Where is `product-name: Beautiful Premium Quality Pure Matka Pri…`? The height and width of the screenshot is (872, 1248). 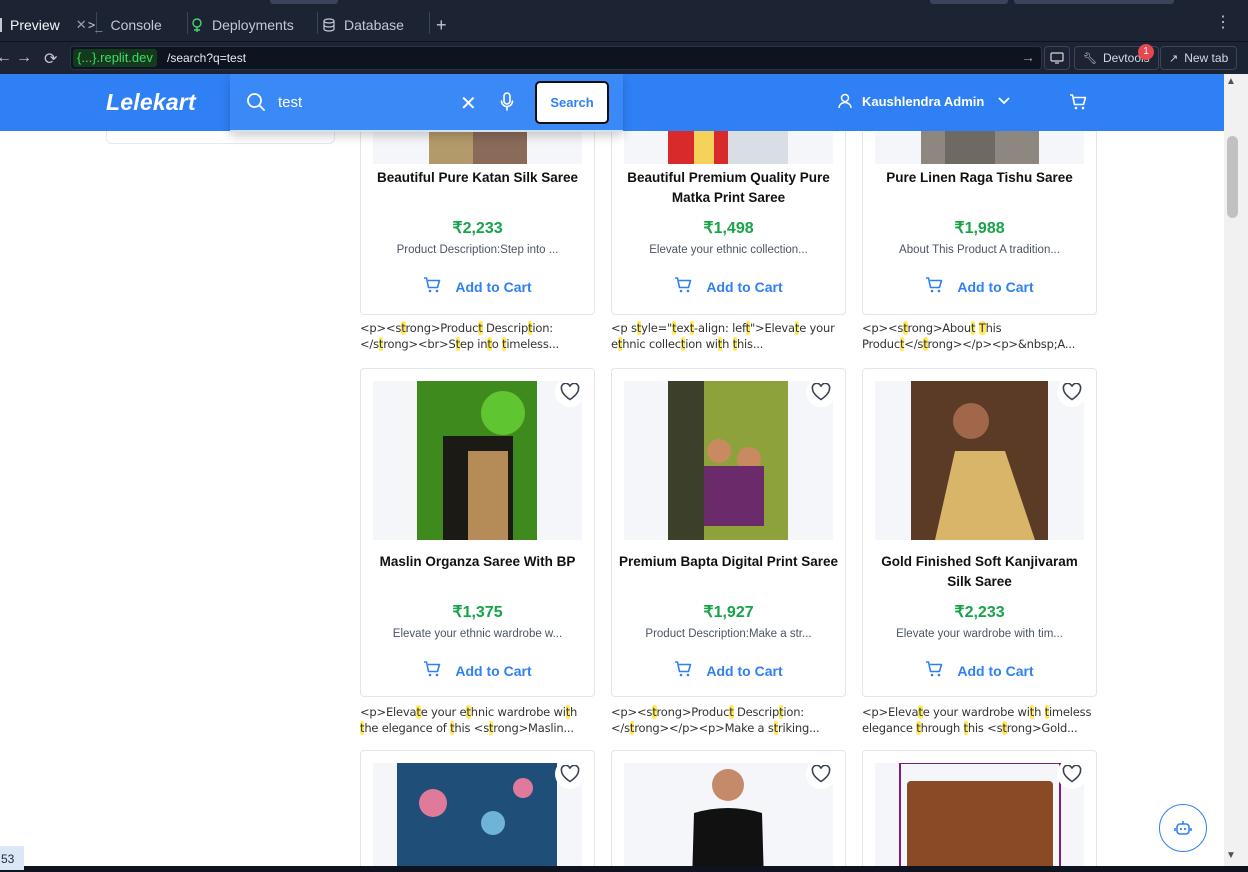 product-name: Beautiful Premium Quality Pure Matka Pri… is located at coordinates (728, 188).